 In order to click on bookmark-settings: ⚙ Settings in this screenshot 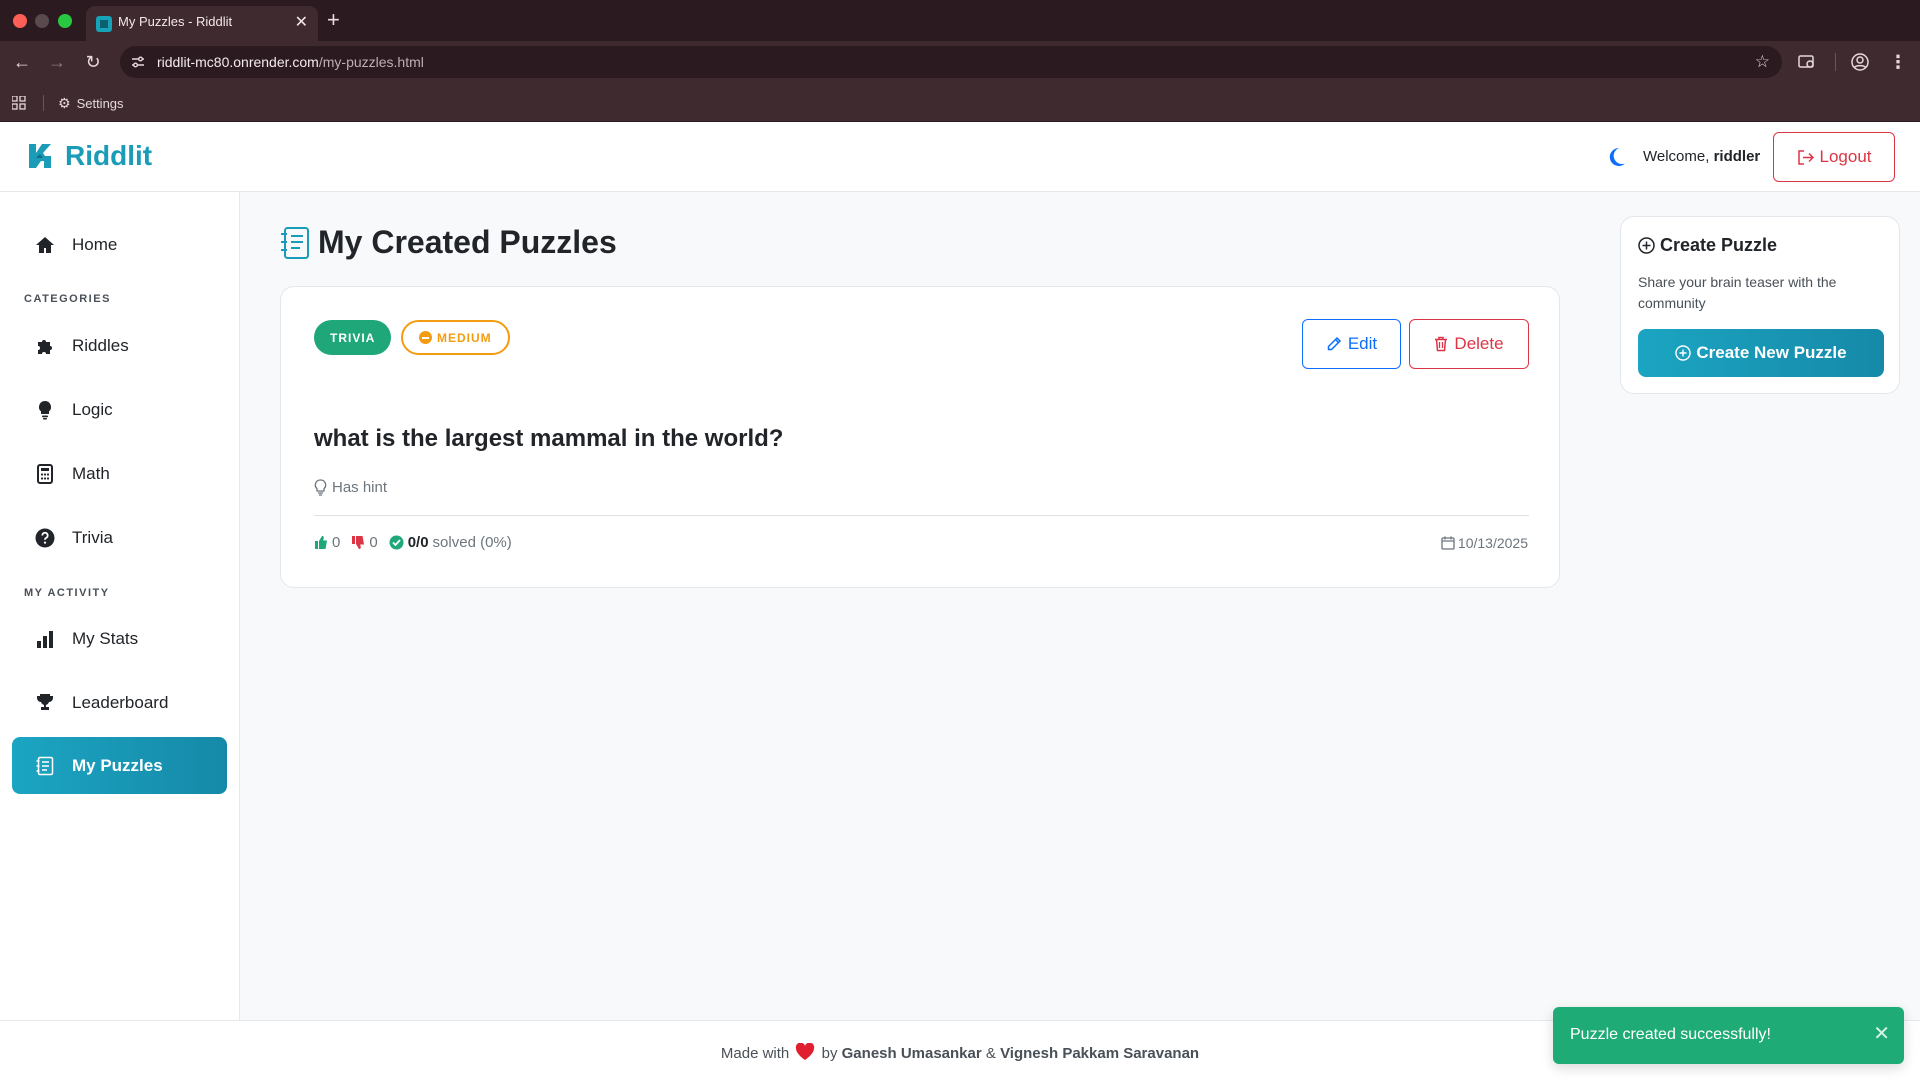, I will do `click(91, 103)`.